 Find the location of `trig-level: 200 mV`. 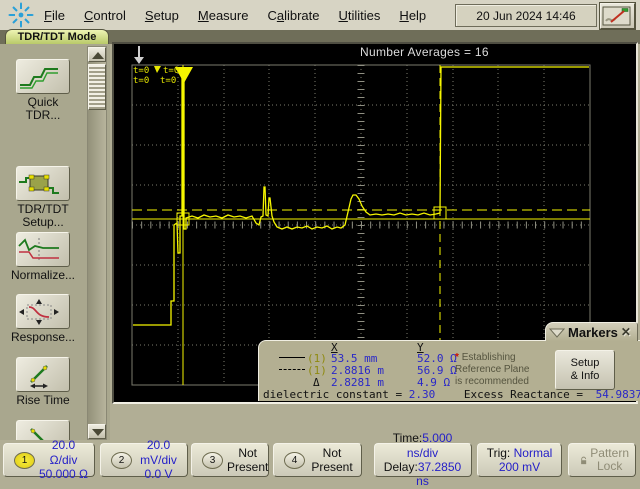

trig-level: 200 mV is located at coordinates (519, 467).